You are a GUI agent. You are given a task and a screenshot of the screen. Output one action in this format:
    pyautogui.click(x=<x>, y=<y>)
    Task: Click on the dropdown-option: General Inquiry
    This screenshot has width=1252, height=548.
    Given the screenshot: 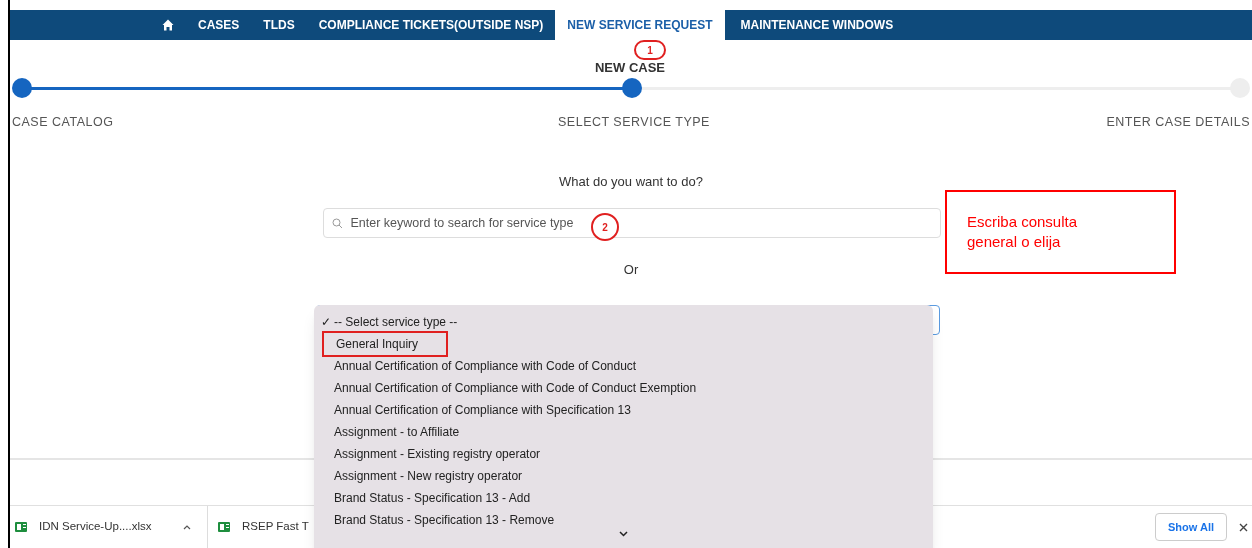 What is the action you would take?
    pyautogui.click(x=385, y=344)
    